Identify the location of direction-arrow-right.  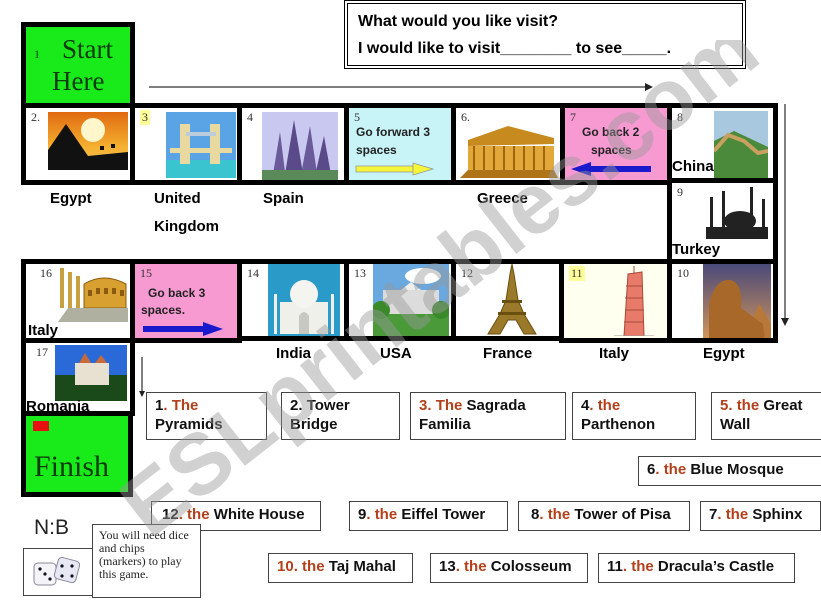
(401, 87).